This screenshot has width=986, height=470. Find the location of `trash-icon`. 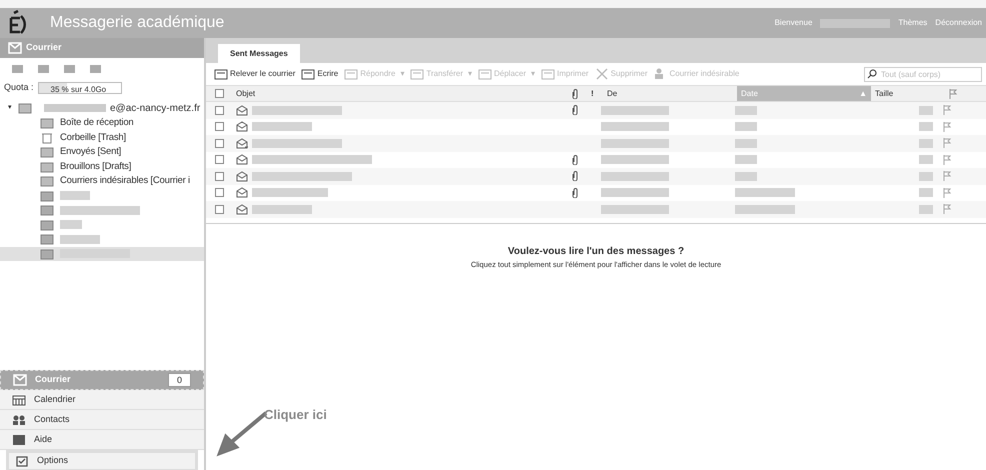

trash-icon is located at coordinates (47, 138).